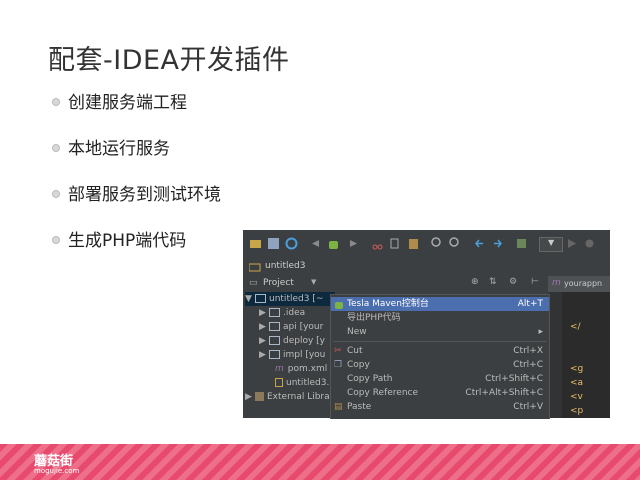  Describe the element at coordinates (355, 351) in the screenshot. I see `menu-item-label: Cut` at that location.